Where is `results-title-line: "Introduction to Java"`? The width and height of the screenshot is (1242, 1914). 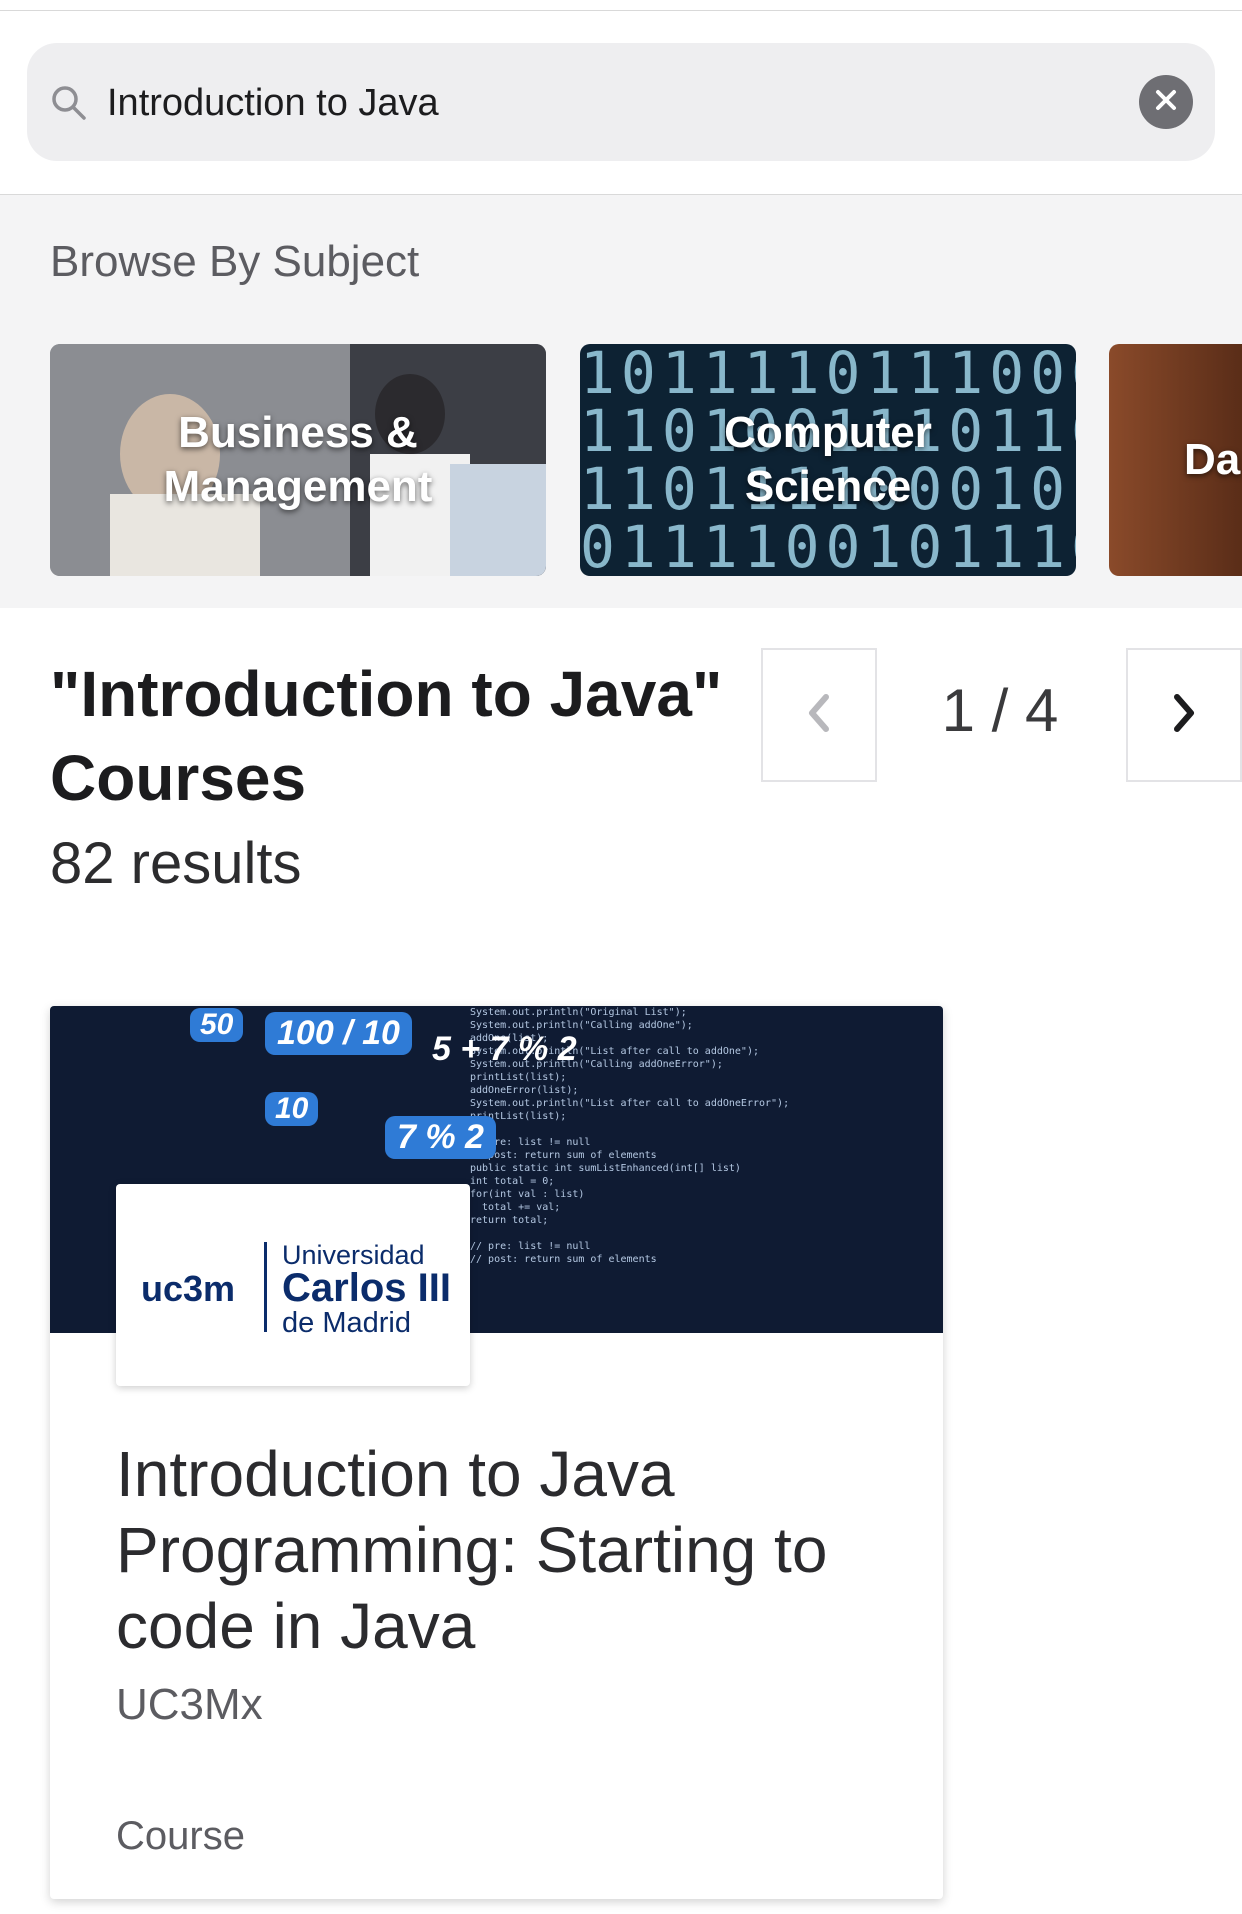 results-title-line: "Introduction to Java" is located at coordinates (386, 694).